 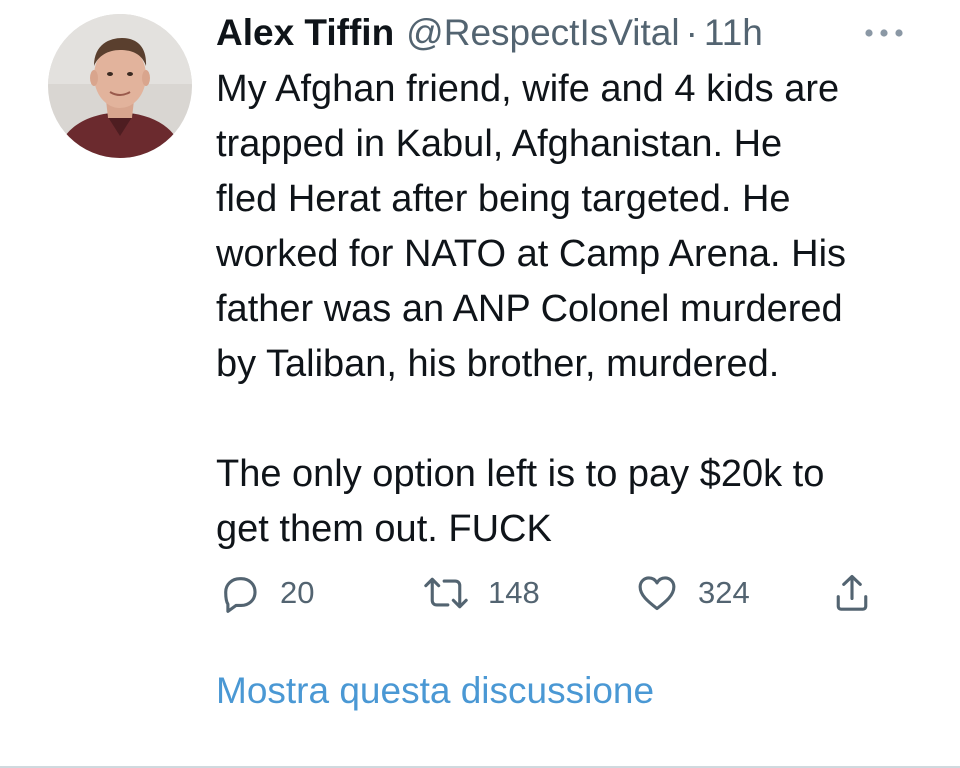 I want to click on like-count: 324, so click(x=724, y=592).